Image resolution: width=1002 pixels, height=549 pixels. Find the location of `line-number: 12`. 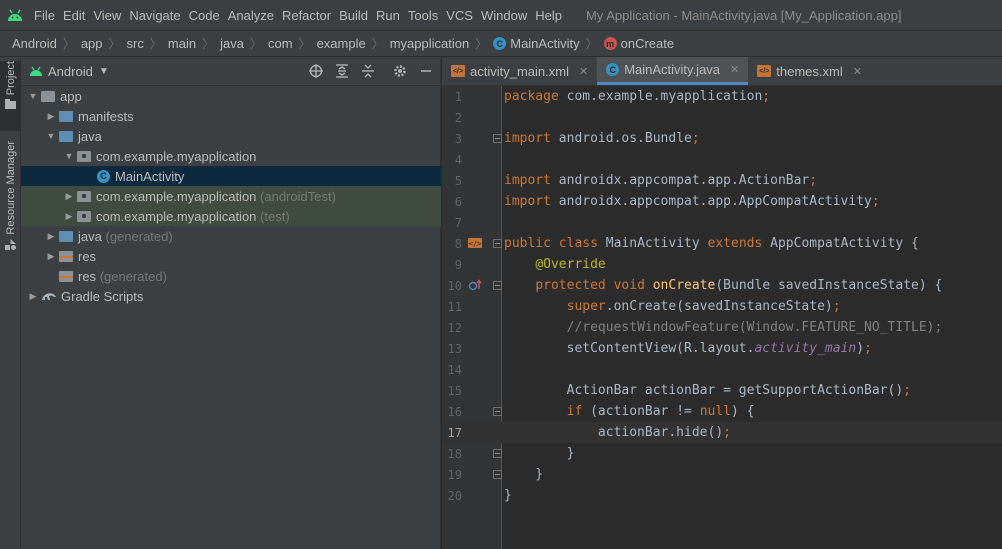

line-number: 12 is located at coordinates (454, 327).